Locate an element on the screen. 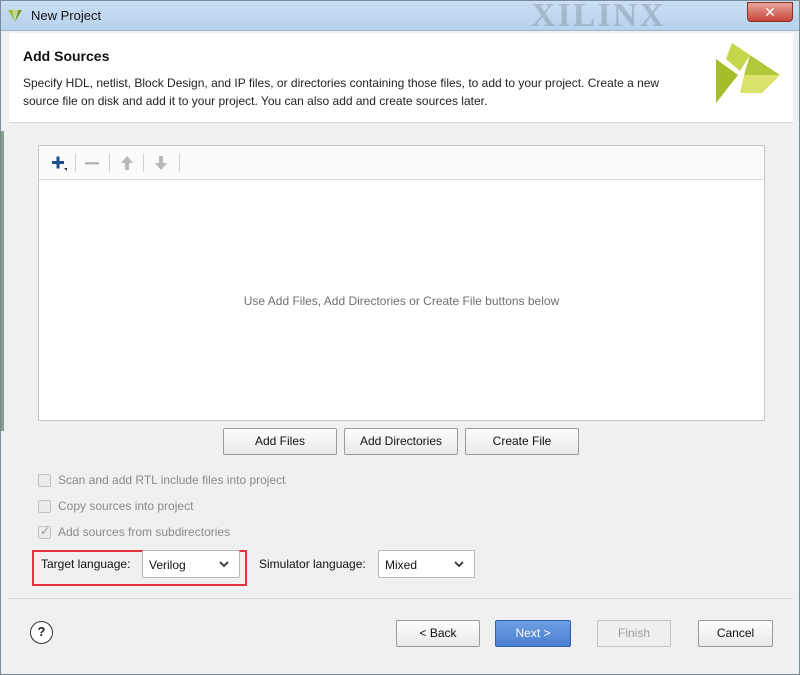 Image resolution: width=800 pixels, height=675 pixels. finish-button: Finish is located at coordinates (634, 633).